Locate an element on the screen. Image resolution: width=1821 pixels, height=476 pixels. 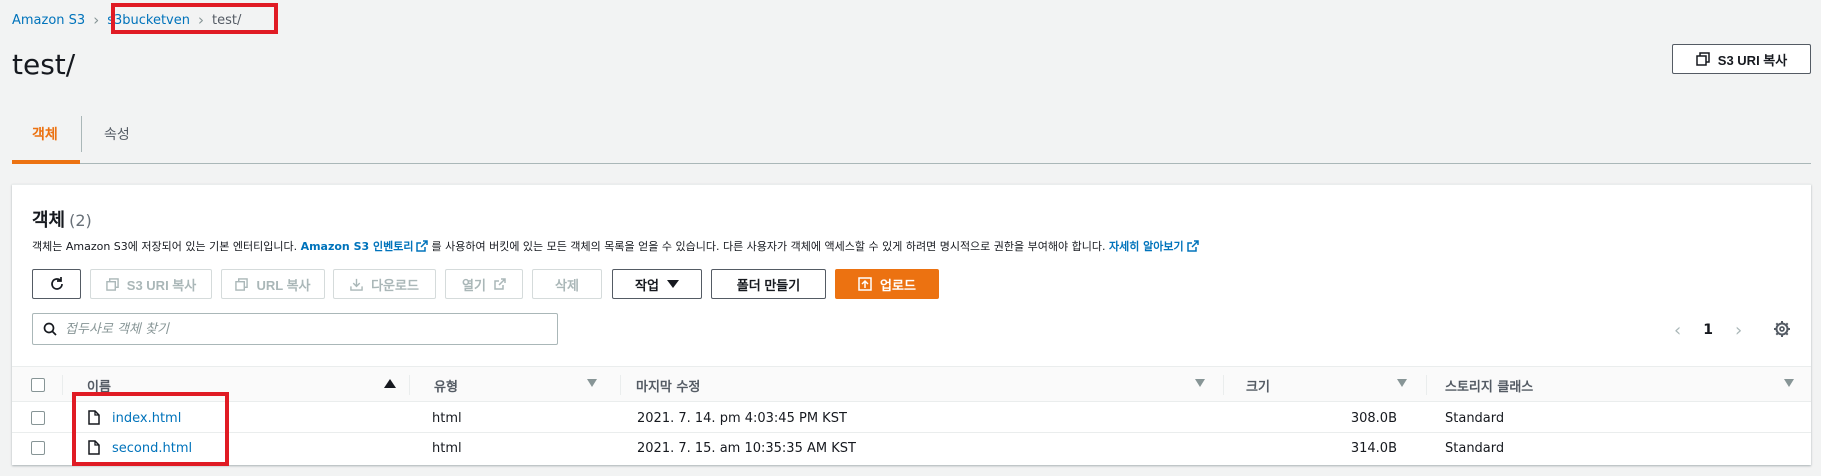
upload-button: 업로드 is located at coordinates (887, 284).